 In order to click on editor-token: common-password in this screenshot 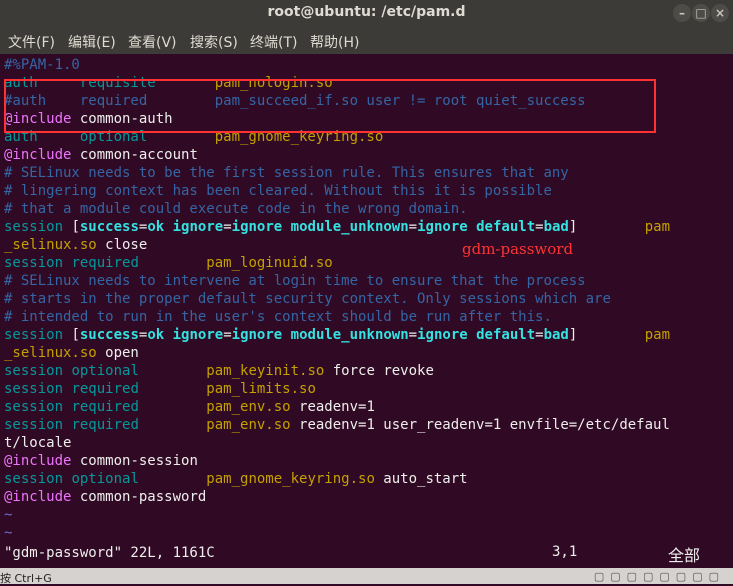, I will do `click(139, 497)`.